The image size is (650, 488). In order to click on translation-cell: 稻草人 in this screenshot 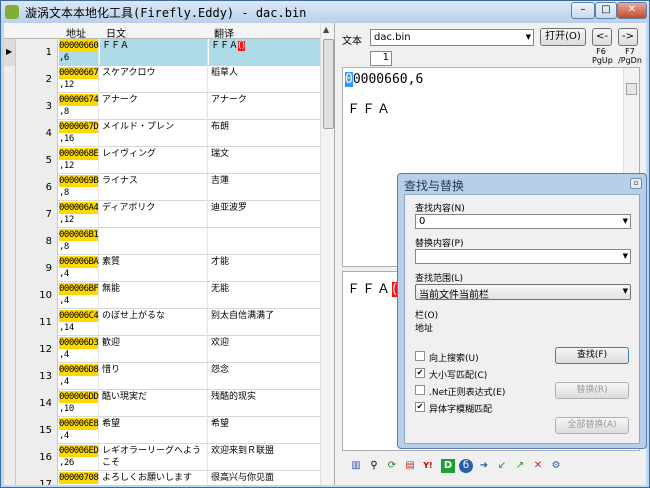, I will do `click(264, 79)`.